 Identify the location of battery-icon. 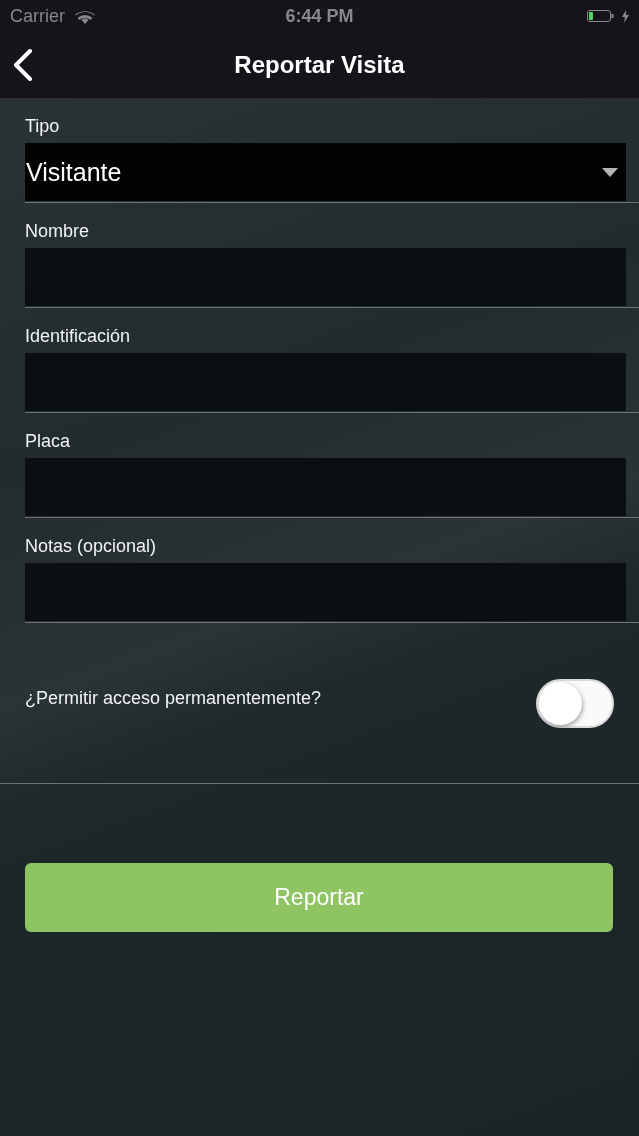
(600, 16).